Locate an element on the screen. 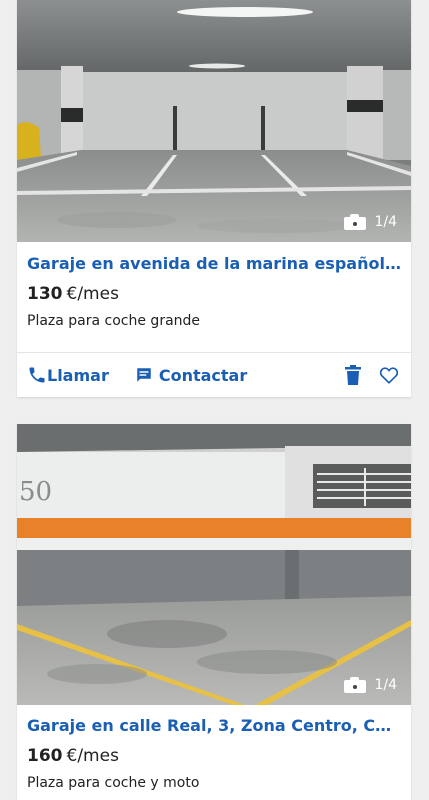 The height and width of the screenshot is (800, 429). delete-button is located at coordinates (353, 375).